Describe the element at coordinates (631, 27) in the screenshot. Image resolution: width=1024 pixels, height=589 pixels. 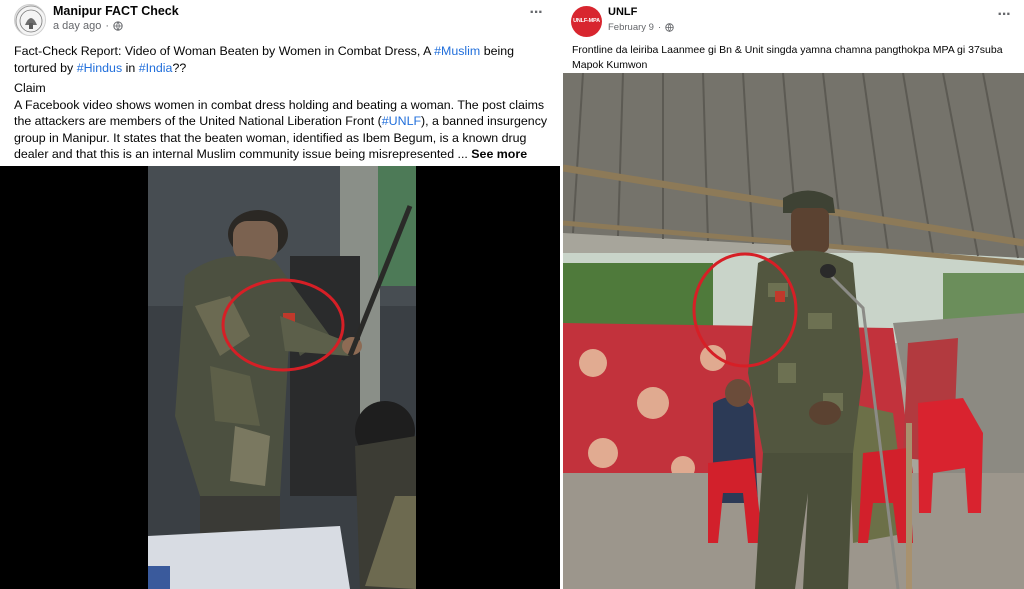
I see `post-timestamp: February 9` at that location.